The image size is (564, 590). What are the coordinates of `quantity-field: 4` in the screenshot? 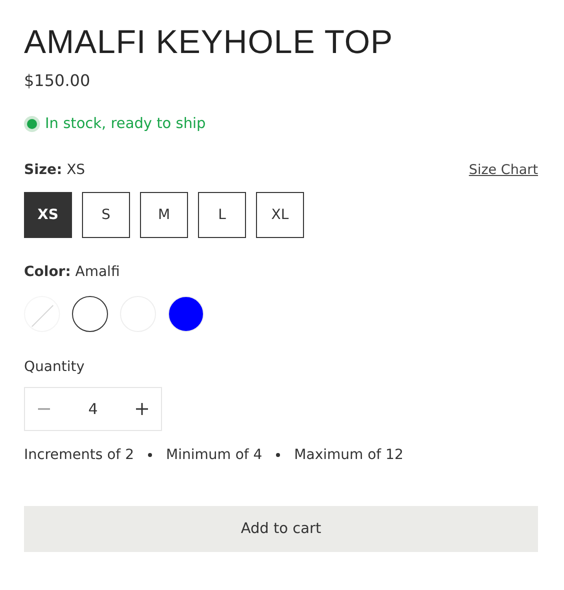 It's located at (93, 409).